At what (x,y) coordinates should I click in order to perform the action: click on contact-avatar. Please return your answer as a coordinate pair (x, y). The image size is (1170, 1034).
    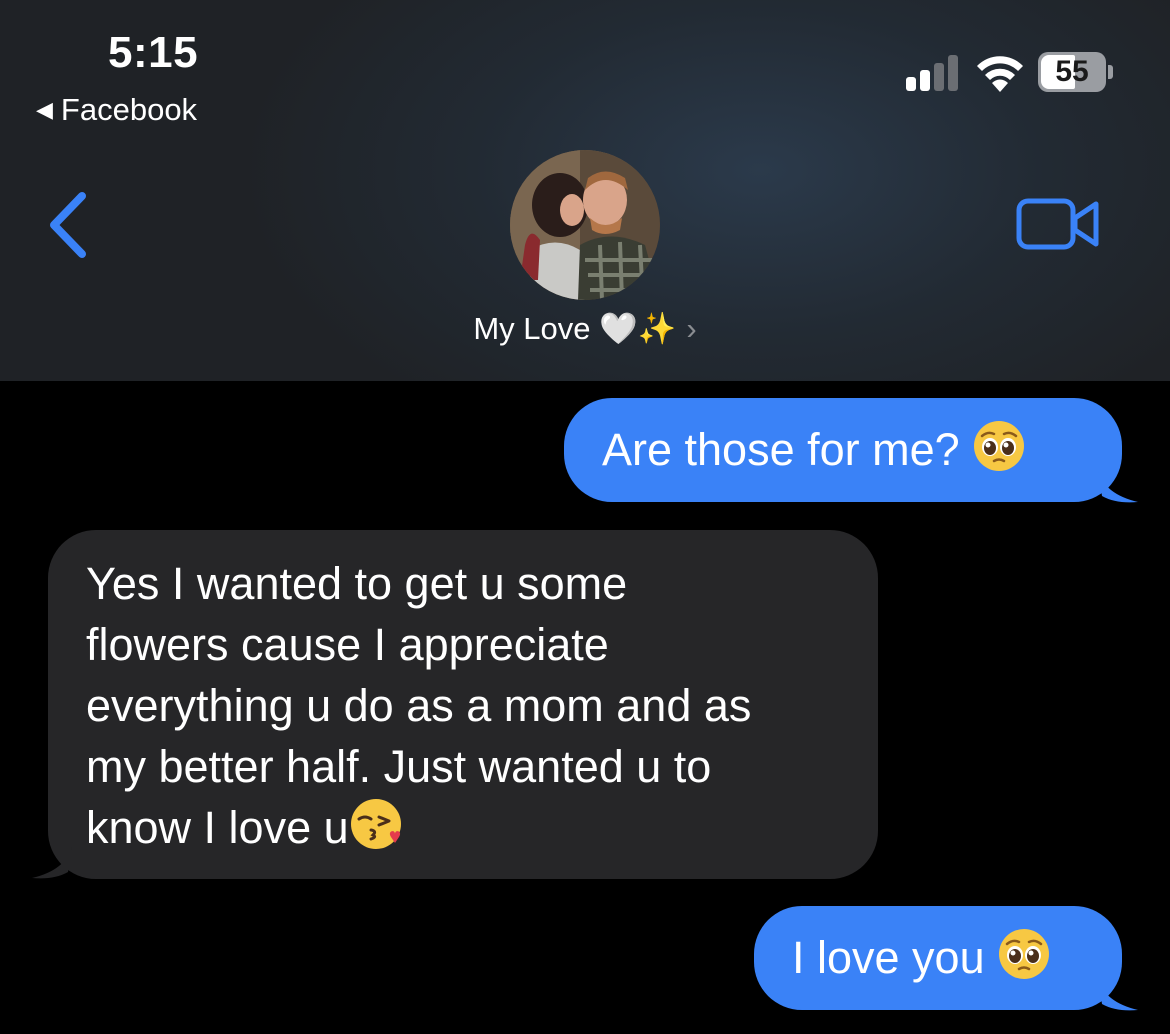
    Looking at the image, I should click on (585, 225).